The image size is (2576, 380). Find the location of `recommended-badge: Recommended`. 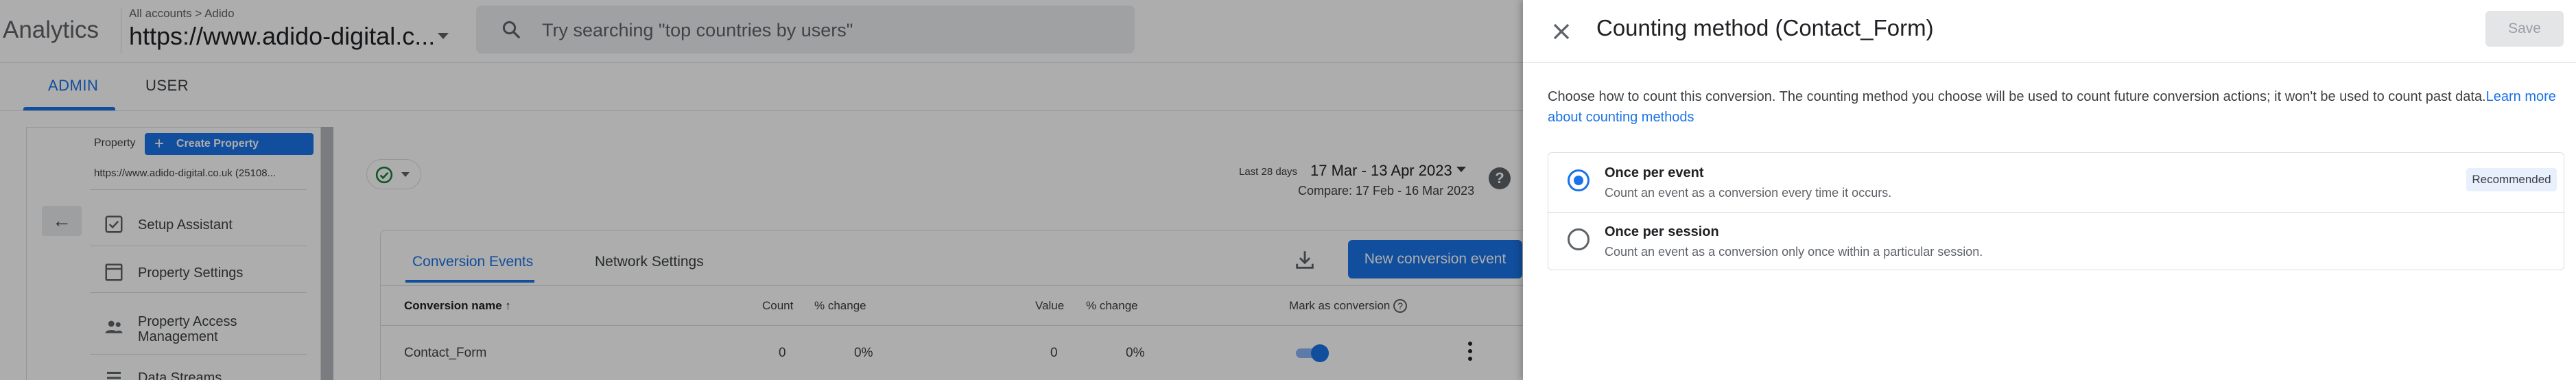

recommended-badge: Recommended is located at coordinates (2511, 179).